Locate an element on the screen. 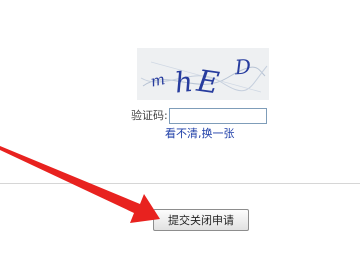 The height and width of the screenshot is (270, 360). arrow-shape is located at coordinates (80, 184).